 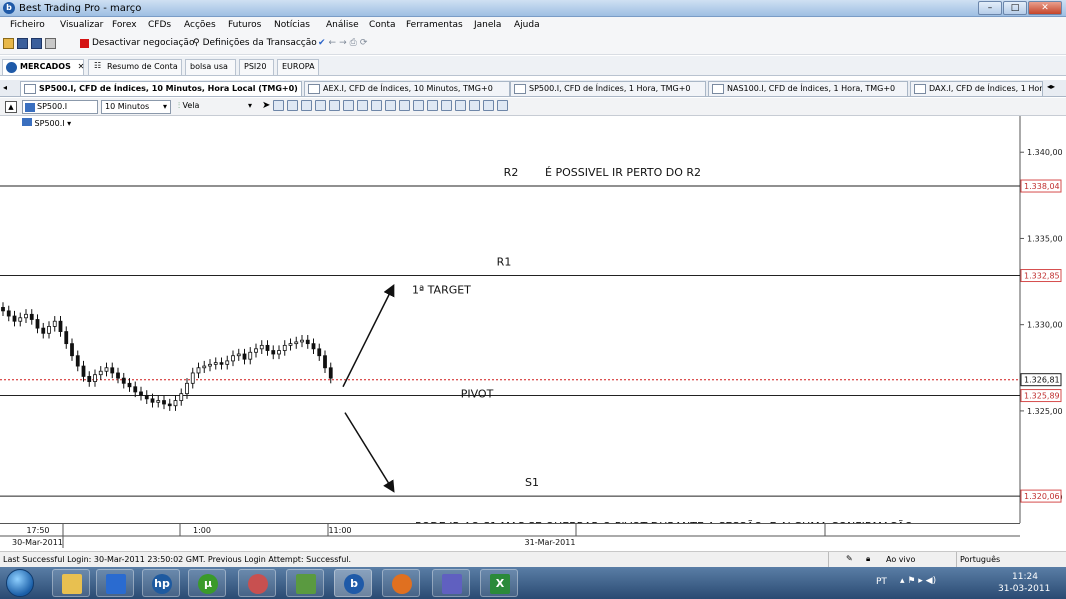 What do you see at coordinates (244, 25) in the screenshot?
I see `menu-futuros: Futuros` at bounding box center [244, 25].